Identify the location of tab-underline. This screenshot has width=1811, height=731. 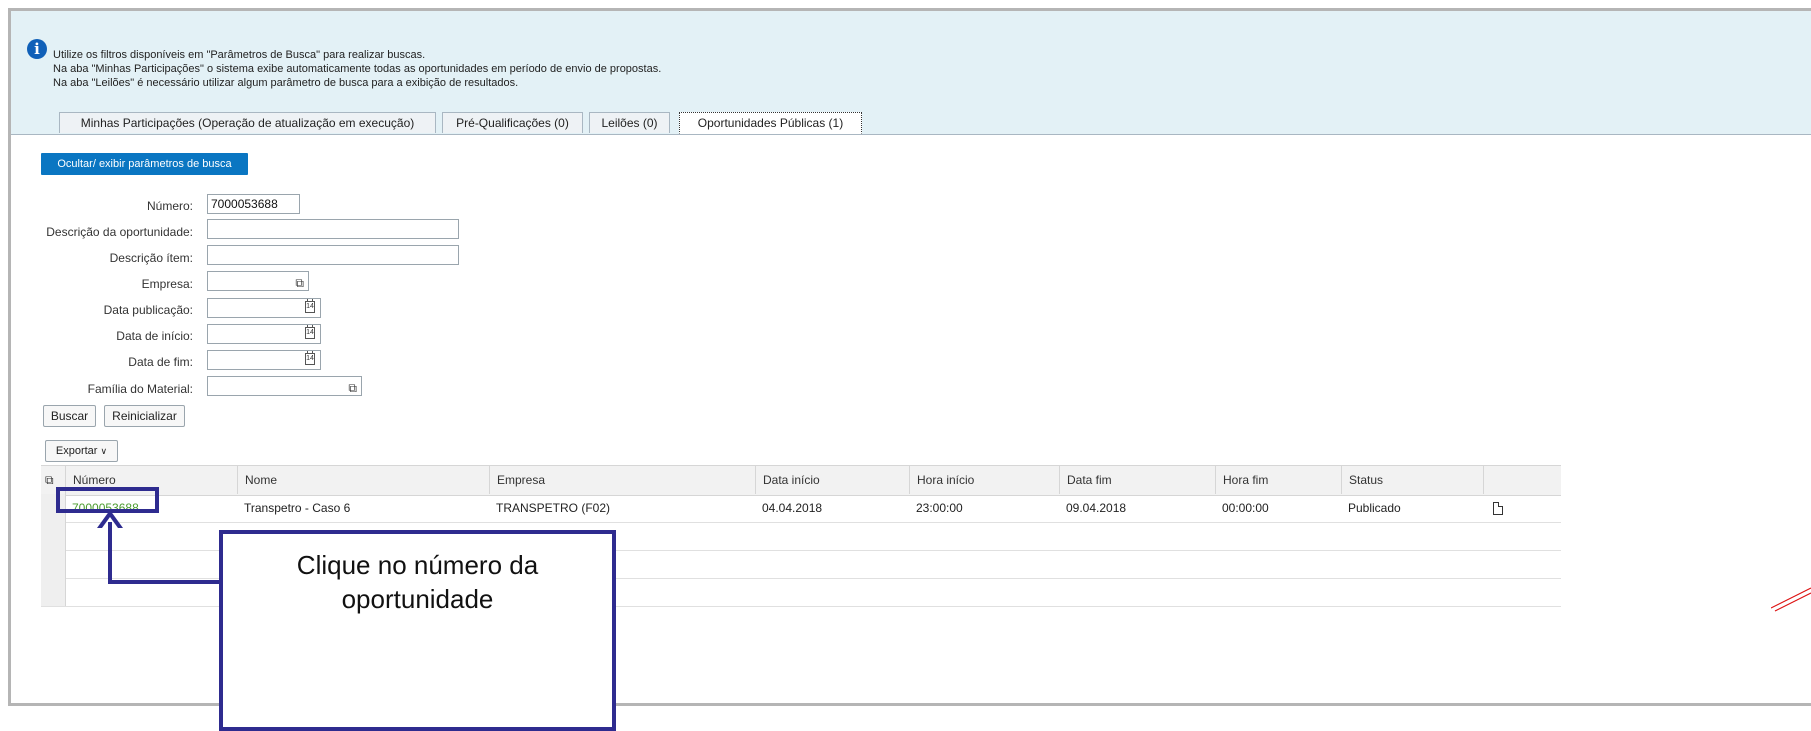
(911, 134).